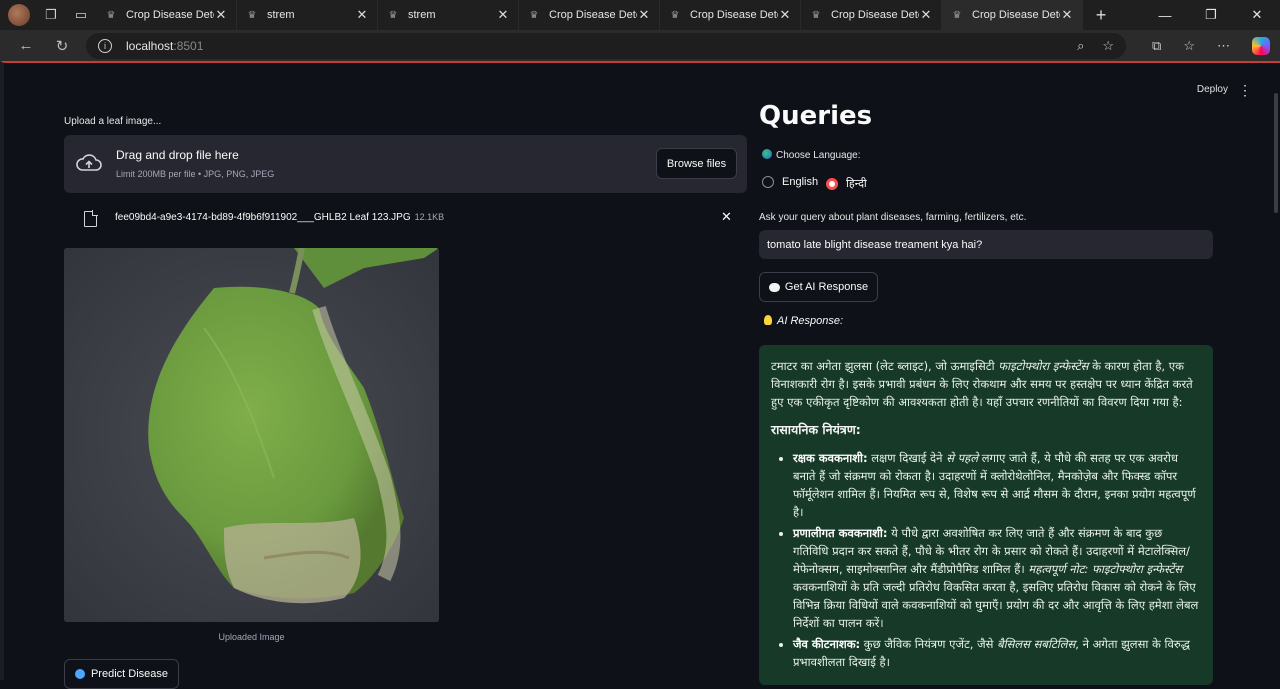 This screenshot has width=1280, height=689. What do you see at coordinates (188, 46) in the screenshot?
I see `url-port: :8501` at bounding box center [188, 46].